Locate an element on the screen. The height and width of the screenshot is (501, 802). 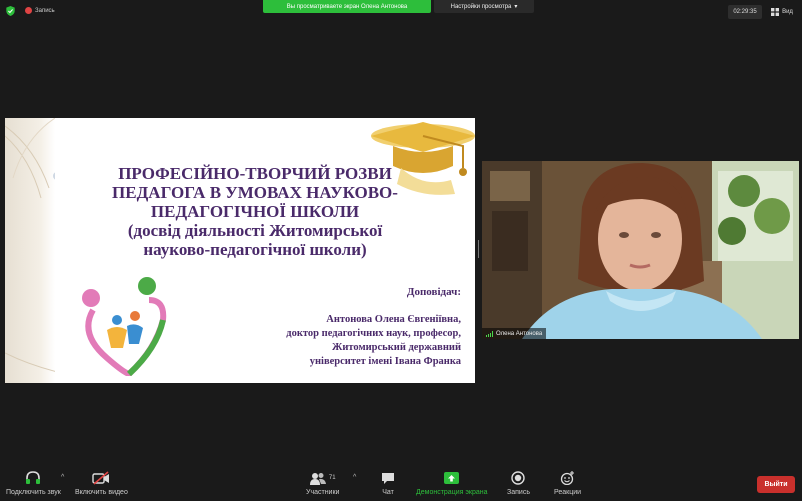
participant-name: Олена Антонова is located at coordinates (519, 333).